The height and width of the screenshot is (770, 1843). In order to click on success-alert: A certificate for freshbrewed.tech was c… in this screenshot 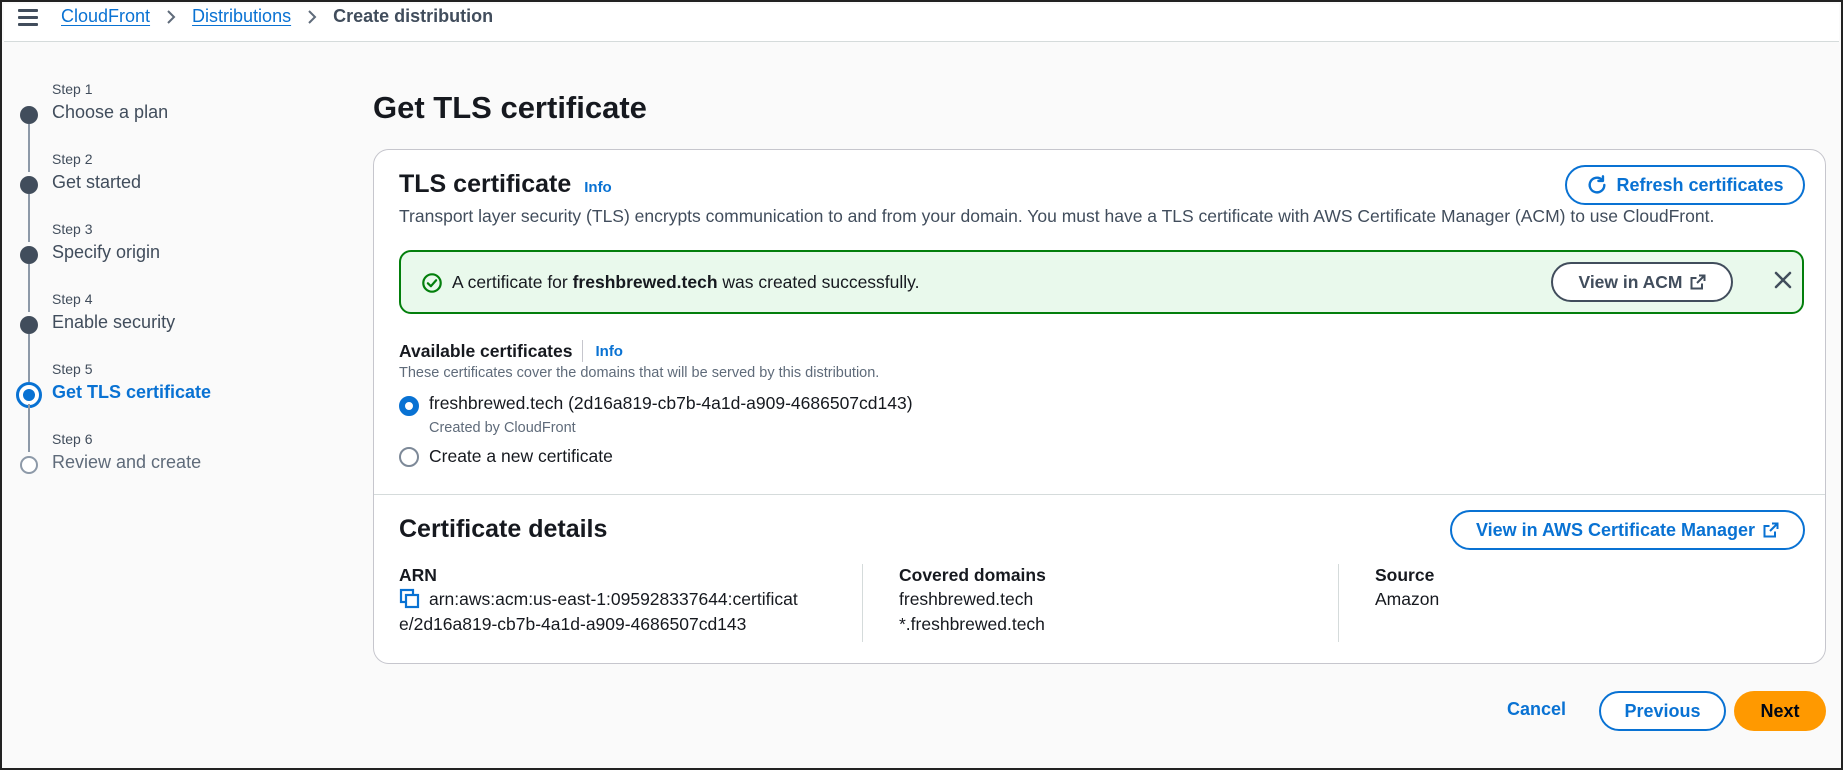, I will do `click(1101, 282)`.